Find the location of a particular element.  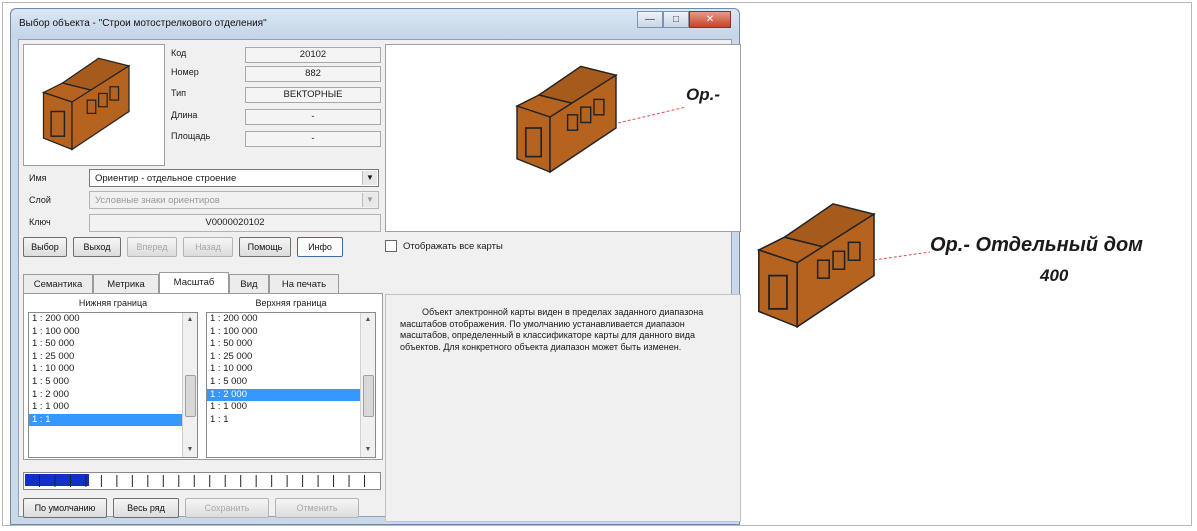

close-button: ✕ is located at coordinates (710, 19).